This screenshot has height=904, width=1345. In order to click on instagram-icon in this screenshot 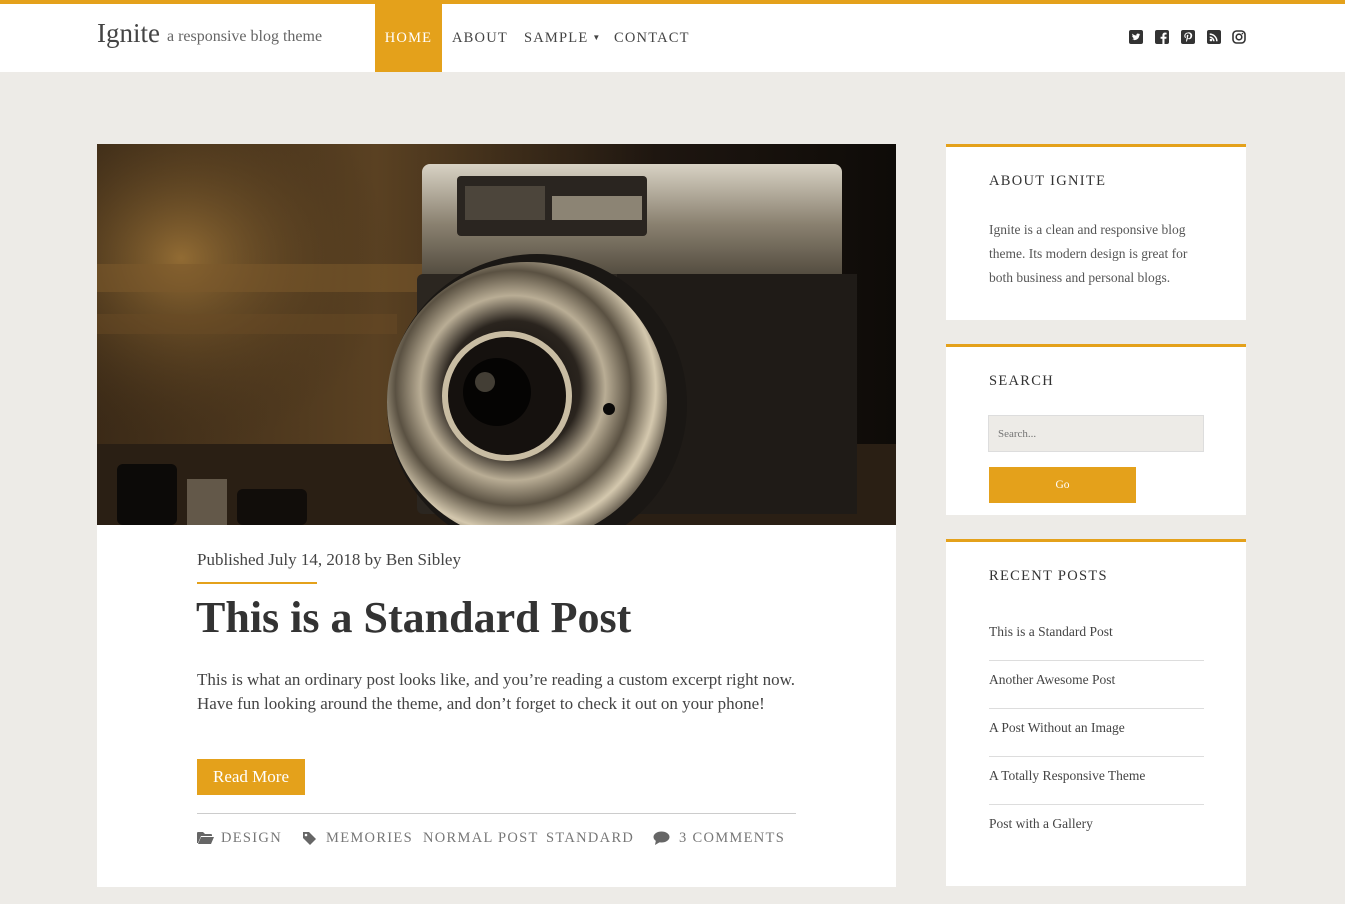, I will do `click(1239, 37)`.